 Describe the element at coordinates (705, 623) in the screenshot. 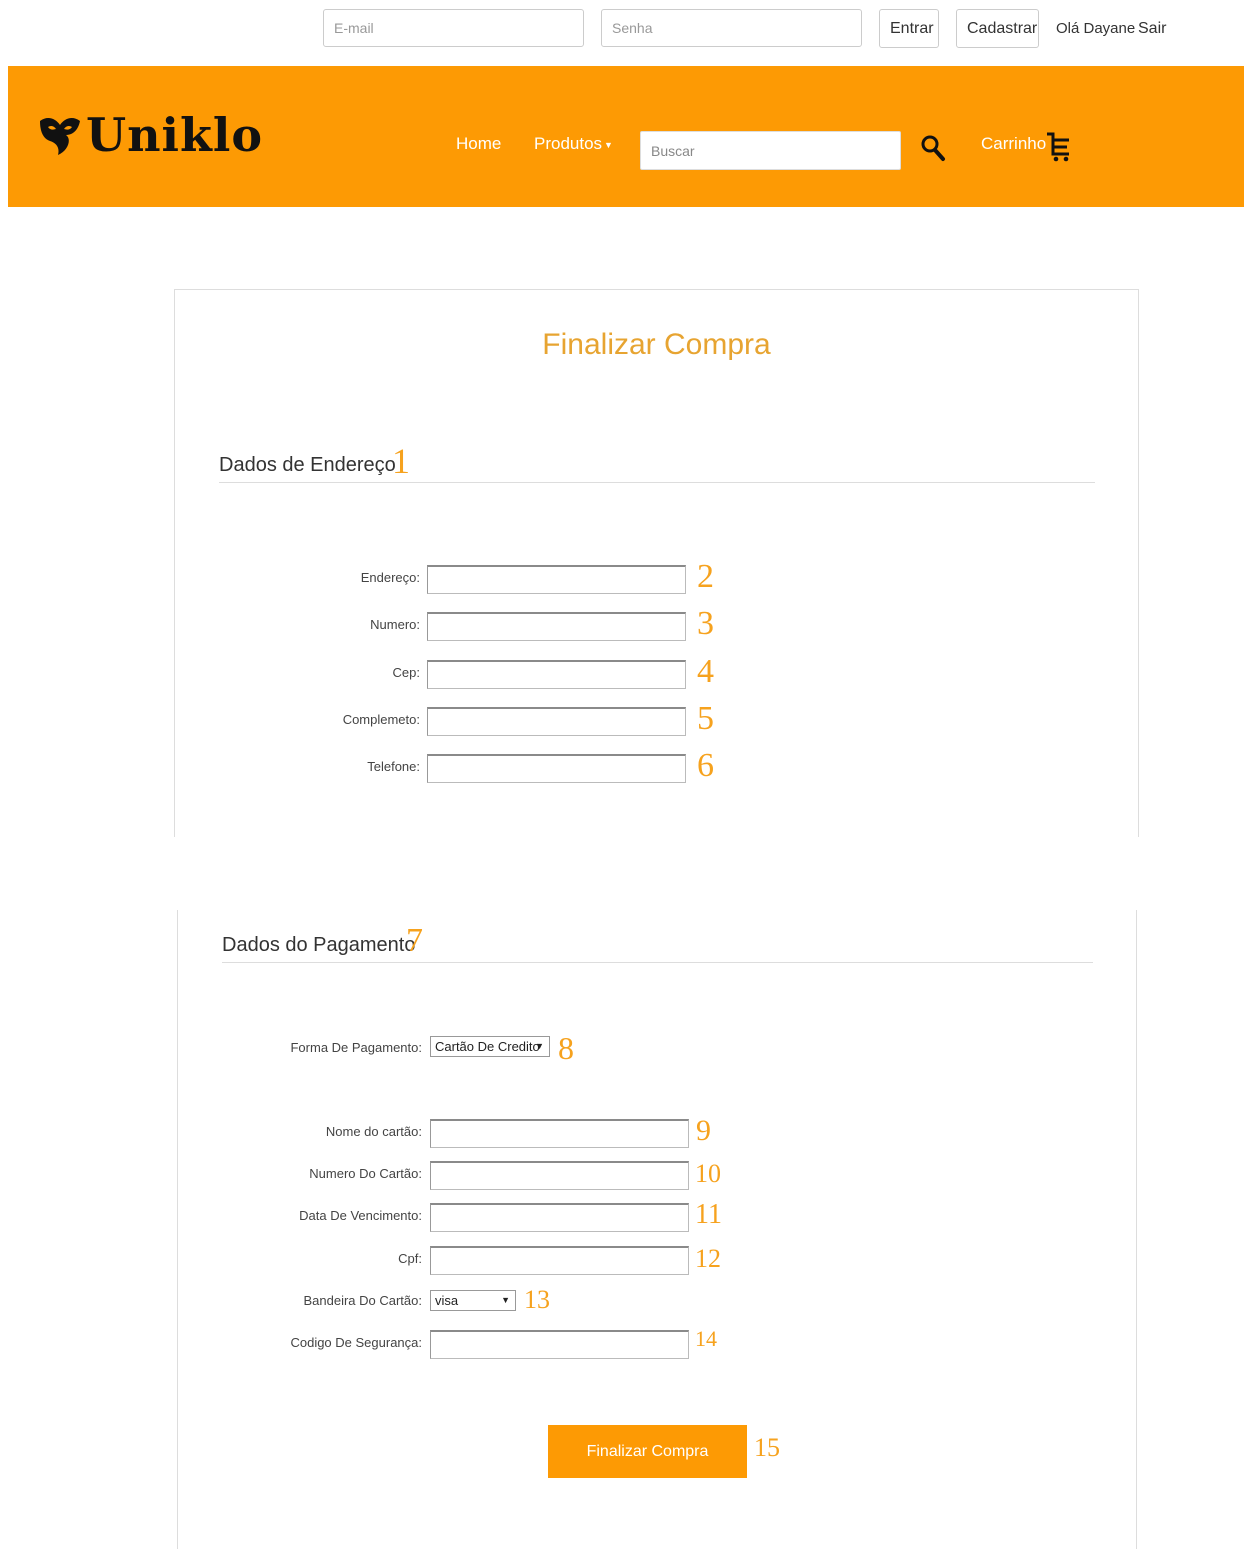

I see `annotation-number: 3` at that location.